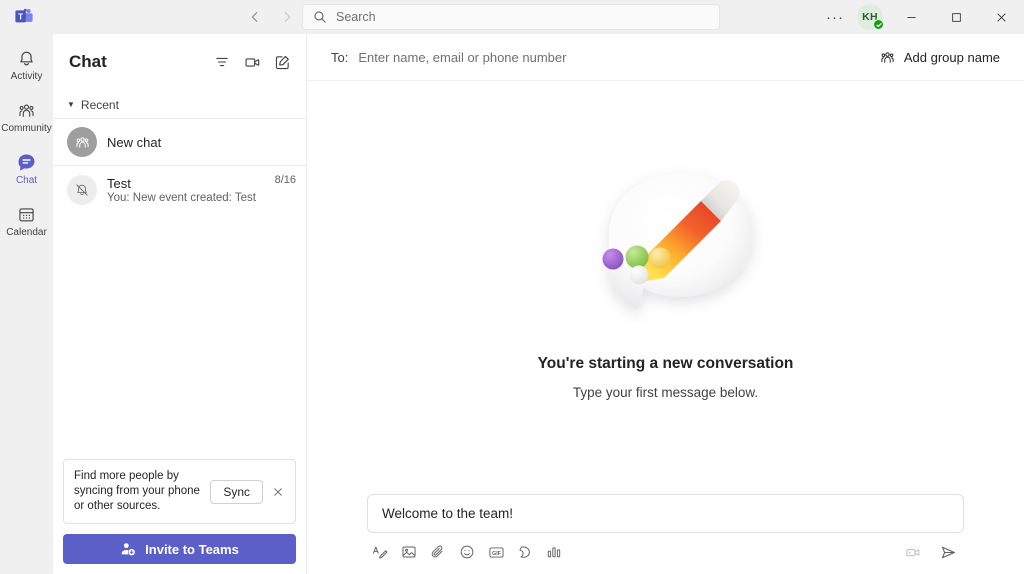 This screenshot has height=574, width=1024. Describe the element at coordinates (614, 57) in the screenshot. I see `recipient-input` at that location.